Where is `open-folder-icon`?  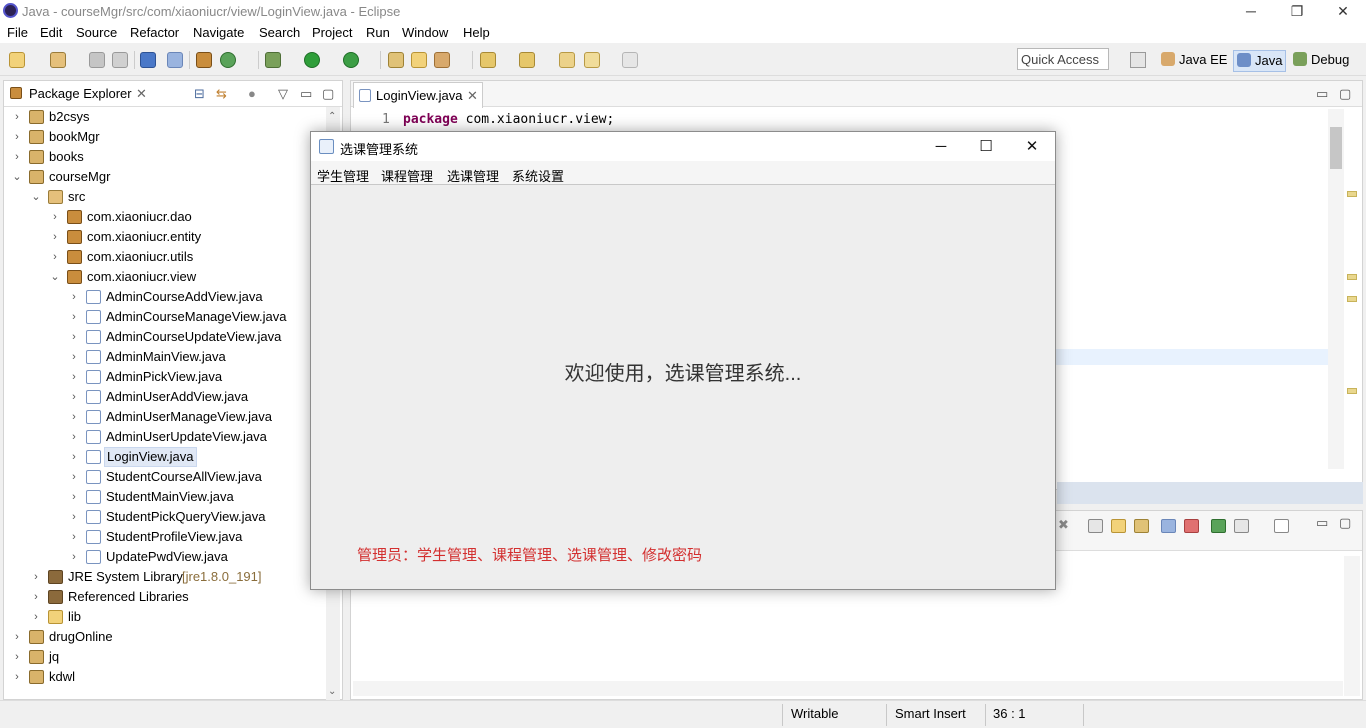 open-folder-icon is located at coordinates (419, 60).